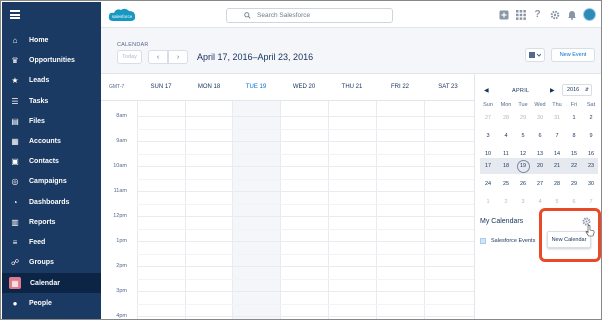 The image size is (602, 320). Describe the element at coordinates (507, 241) in the screenshot. I see `calendar-list-item: Salesforce Events` at that location.